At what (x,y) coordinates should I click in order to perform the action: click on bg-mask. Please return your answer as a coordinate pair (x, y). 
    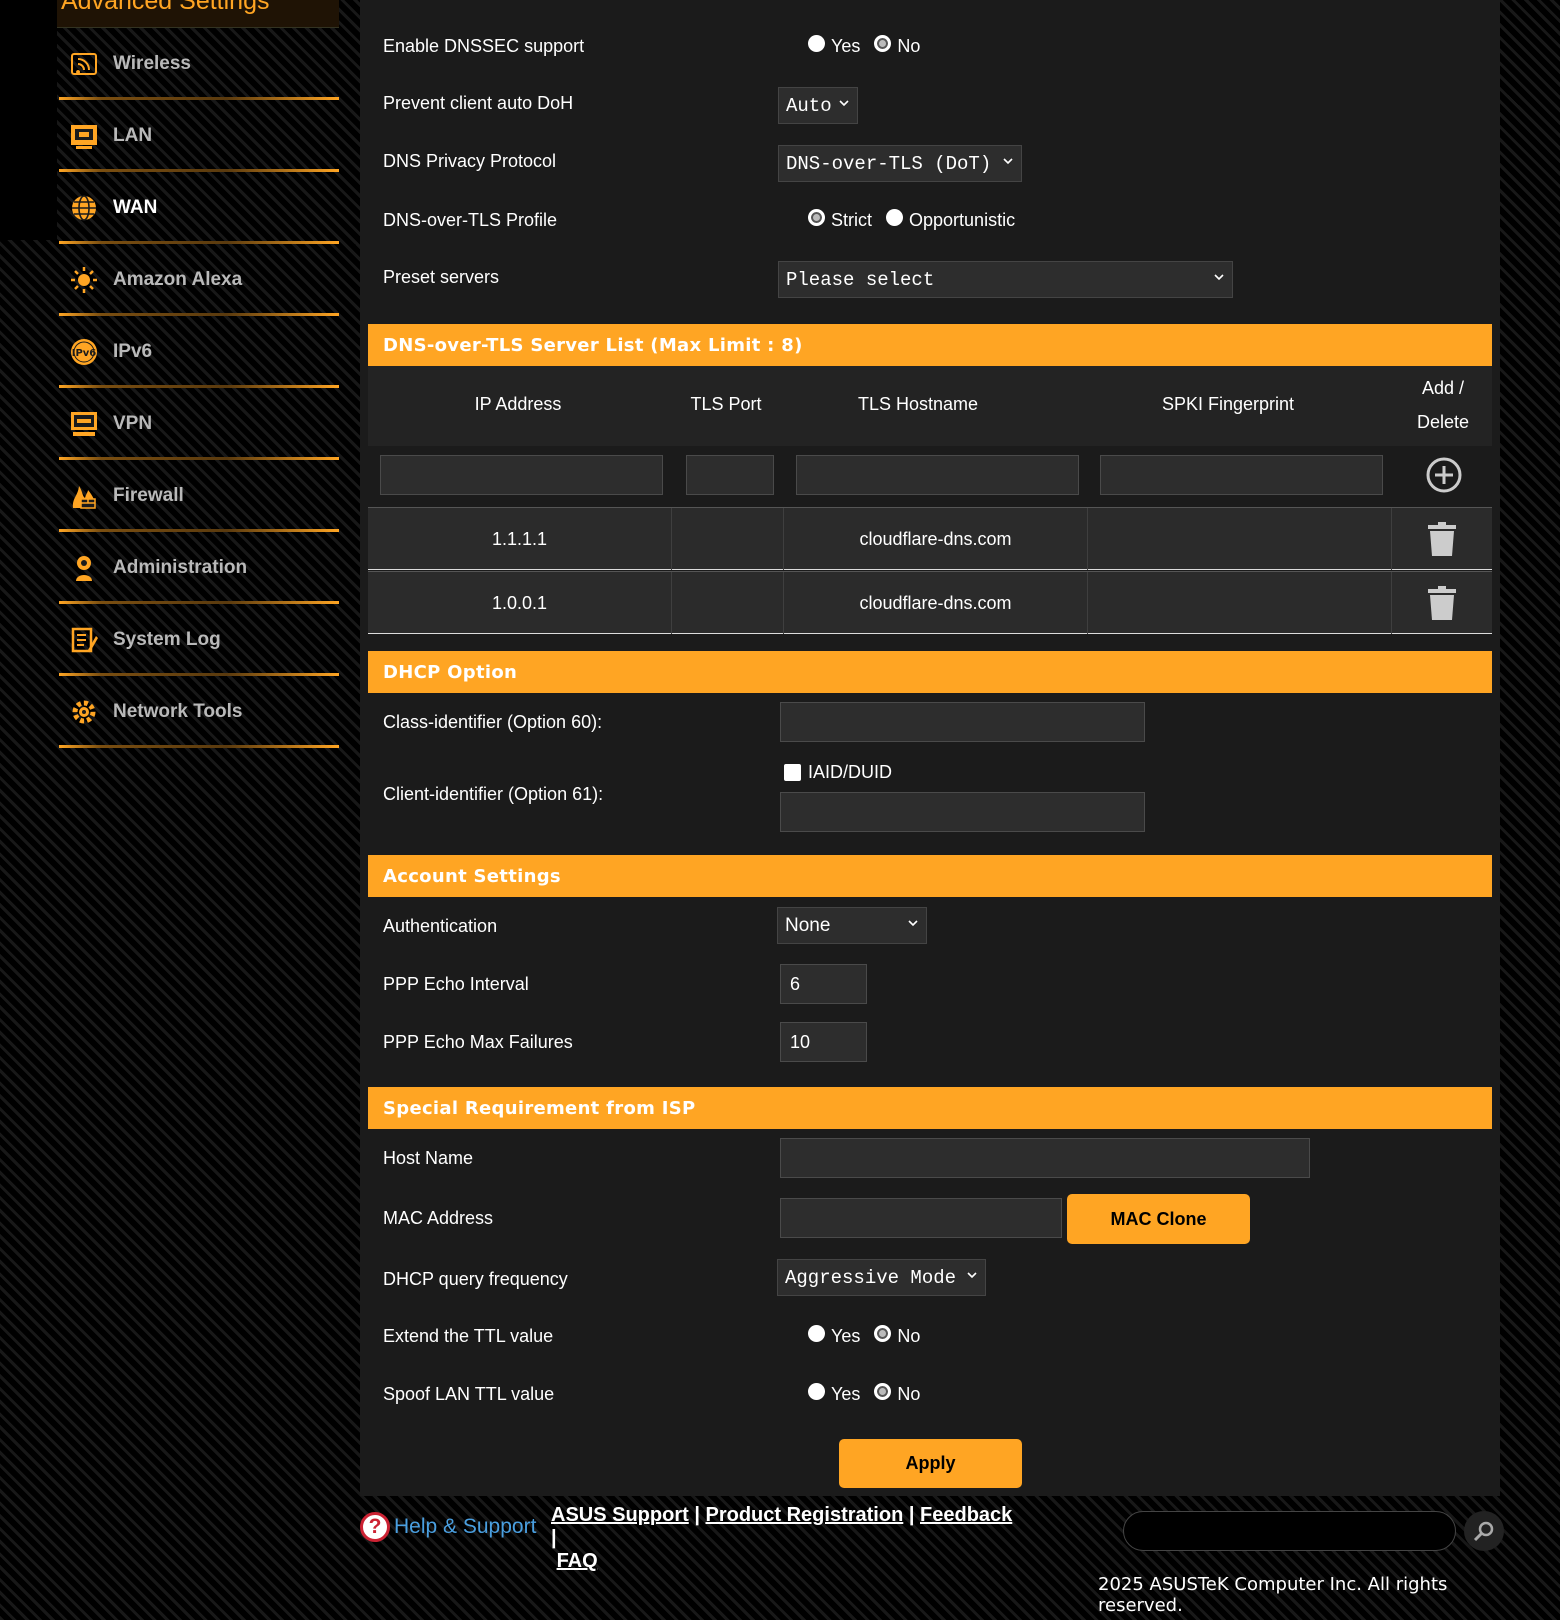
    Looking at the image, I should click on (28, 120).